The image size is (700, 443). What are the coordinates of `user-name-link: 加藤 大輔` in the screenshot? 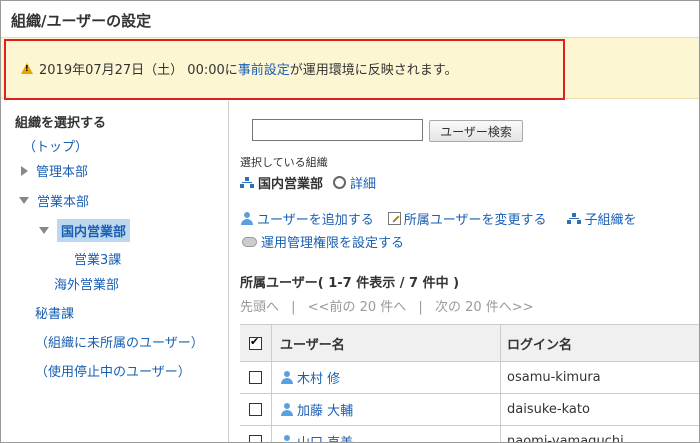 It's located at (325, 409).